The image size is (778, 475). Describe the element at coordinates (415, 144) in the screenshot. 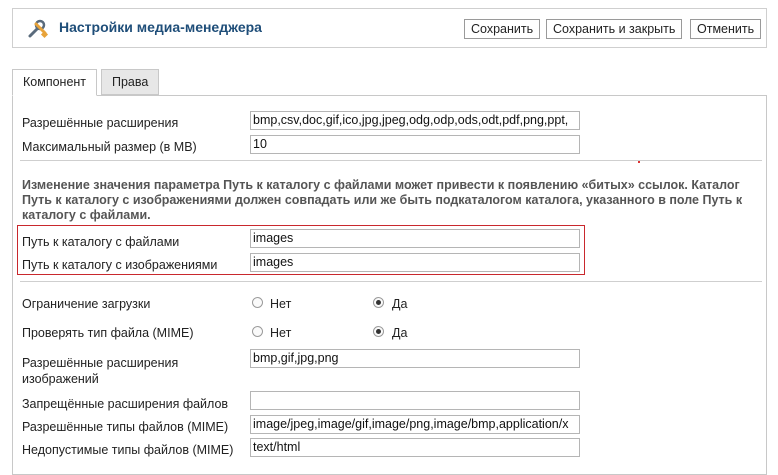

I see `max-size-input: 10` at that location.